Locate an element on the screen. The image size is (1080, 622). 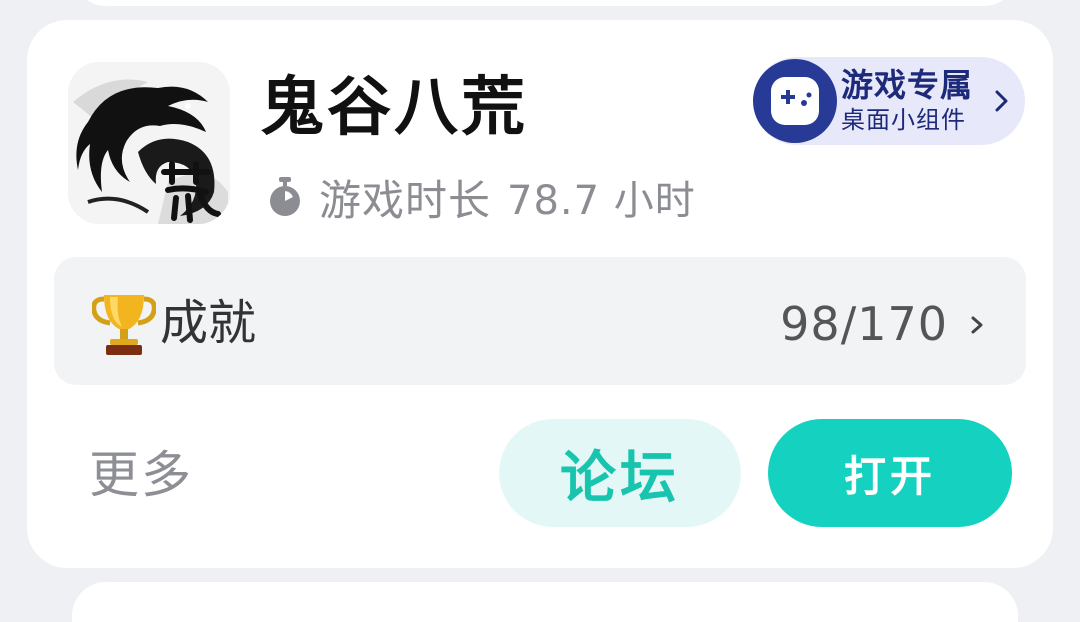
widget-title: 游戏专属 is located at coordinates (907, 85).